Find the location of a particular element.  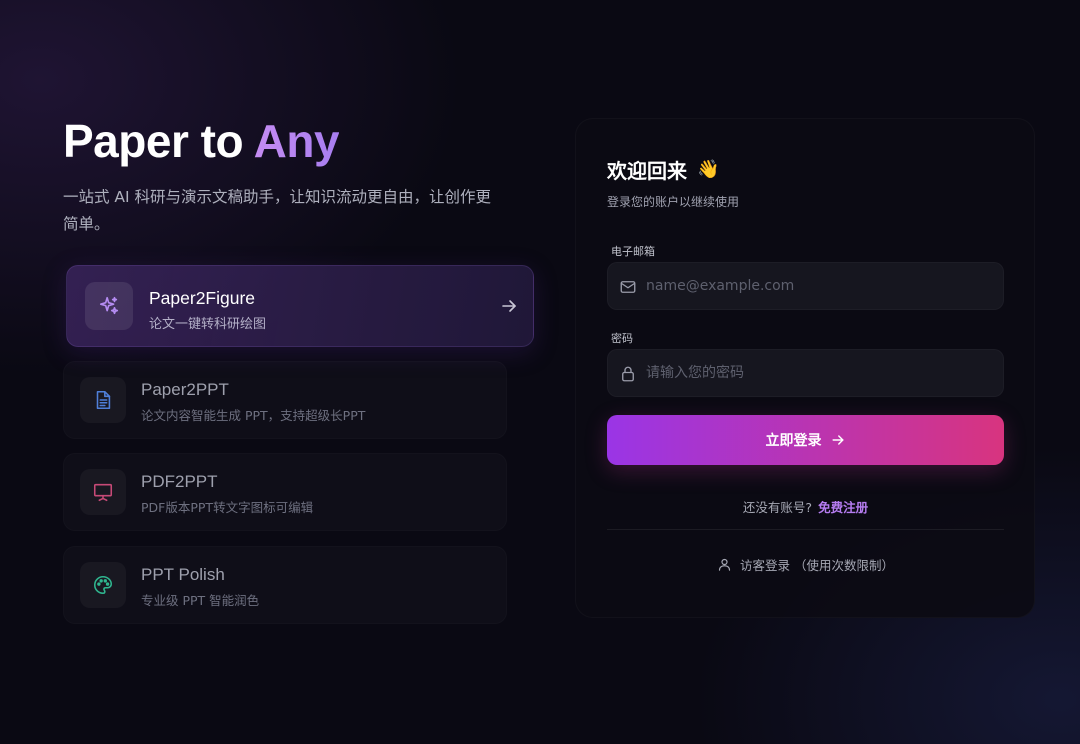

feature-card-ppt-polish: PPT Polish 专业级 PPT 智能润色 is located at coordinates (285, 585).